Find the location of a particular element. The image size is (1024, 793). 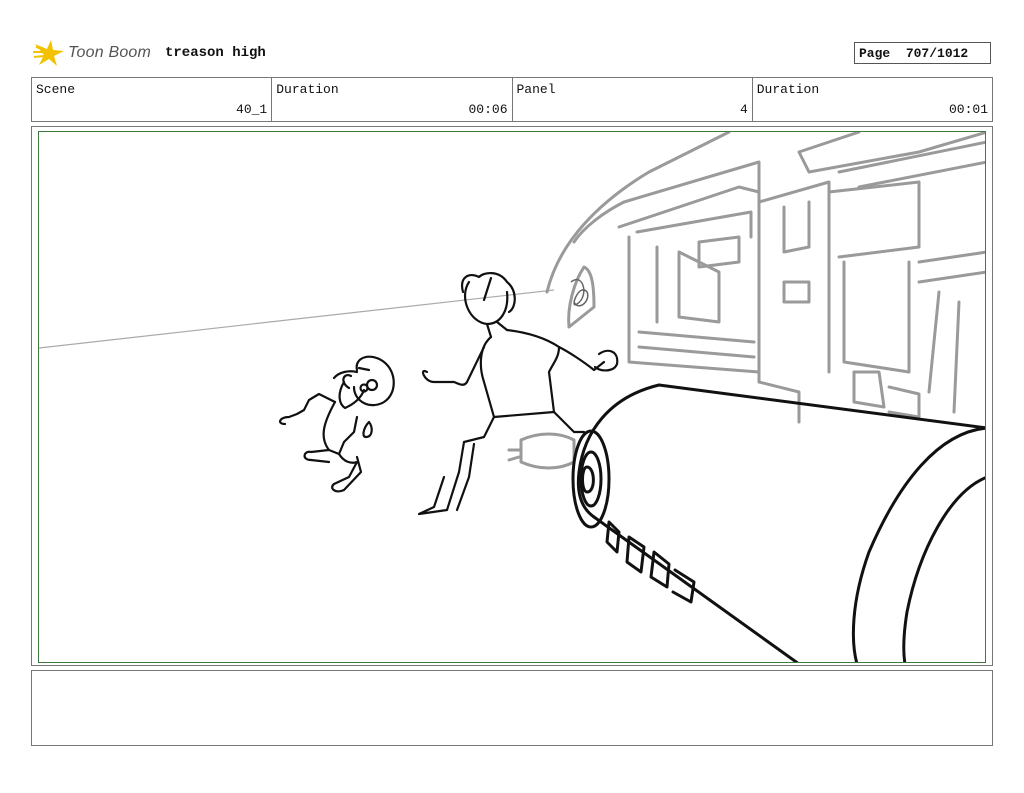

scene-cell: Scene 40_1 is located at coordinates (152, 99).